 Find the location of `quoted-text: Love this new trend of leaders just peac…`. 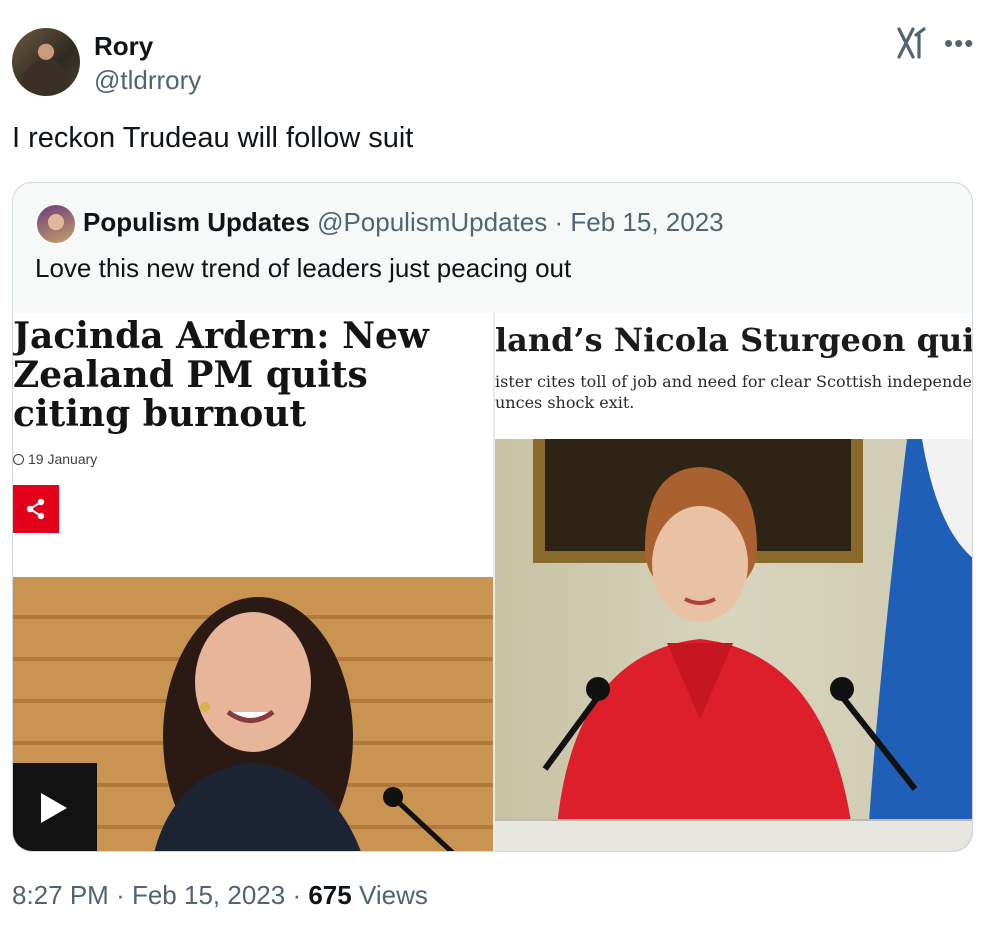

quoted-text: Love this new trend of leaders just peac… is located at coordinates (303, 268).